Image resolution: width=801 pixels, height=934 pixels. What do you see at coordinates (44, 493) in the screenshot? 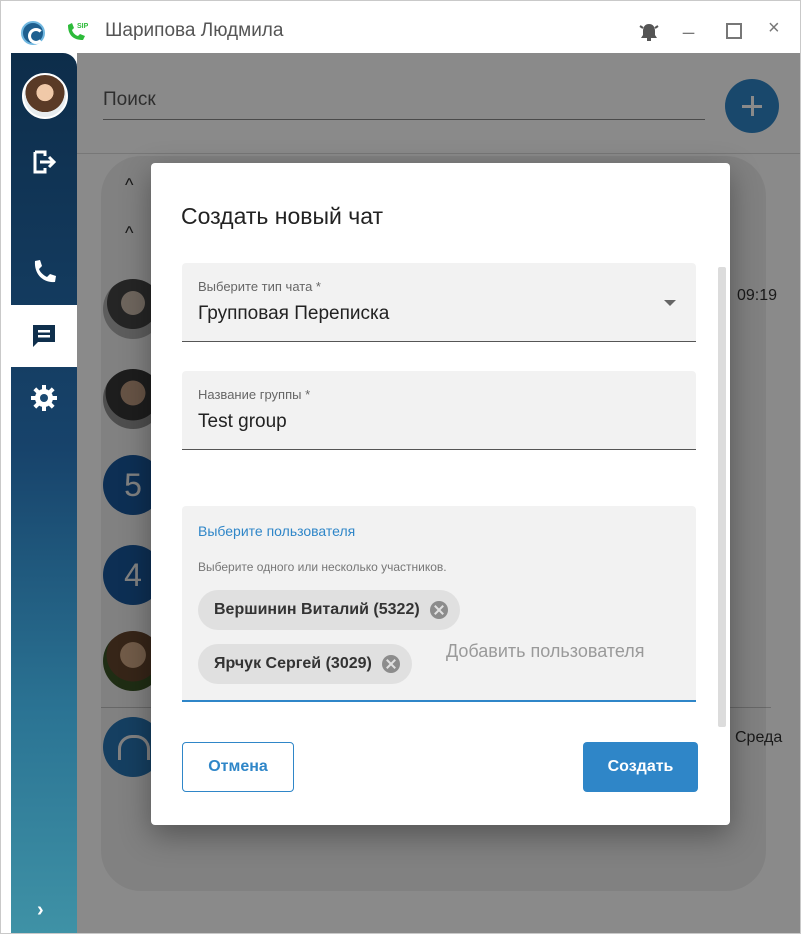
I see `sidebar: ›` at bounding box center [44, 493].